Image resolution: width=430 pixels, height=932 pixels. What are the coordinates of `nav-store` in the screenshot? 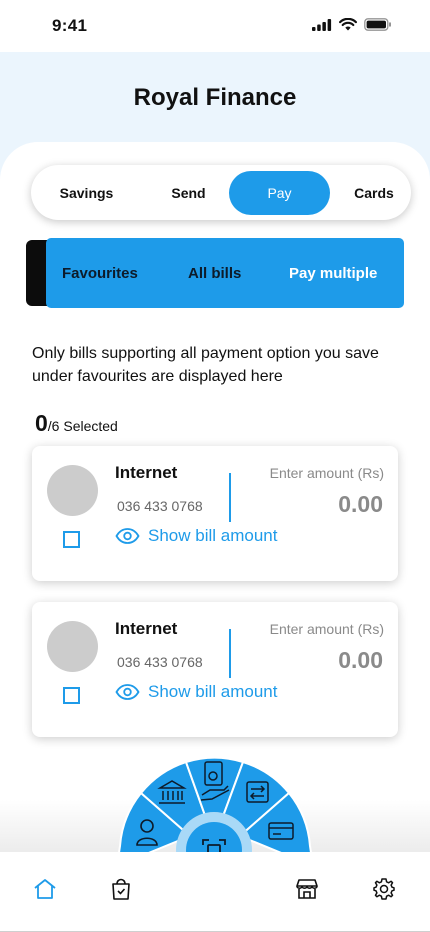 It's located at (307, 889).